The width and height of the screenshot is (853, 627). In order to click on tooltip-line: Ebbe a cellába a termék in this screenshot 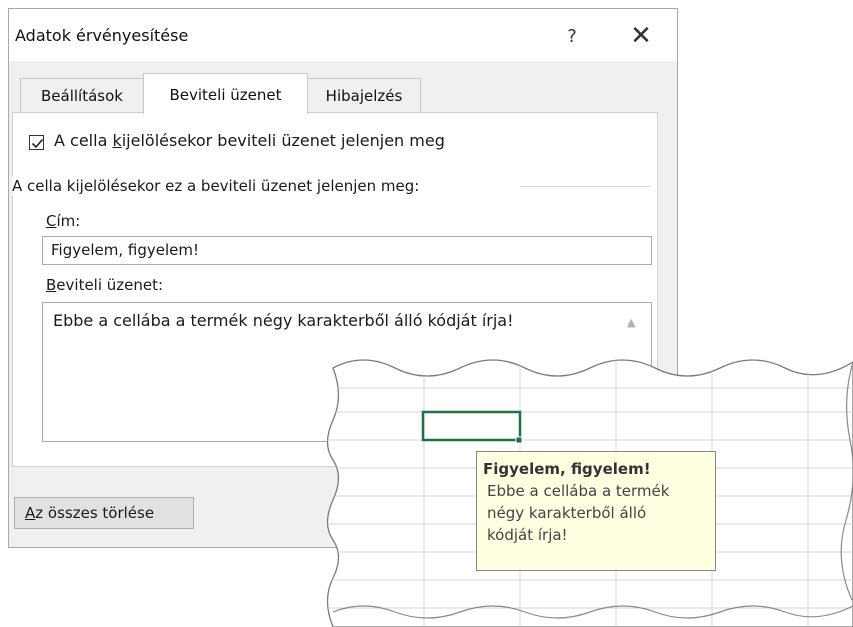, I will do `click(578, 491)`.